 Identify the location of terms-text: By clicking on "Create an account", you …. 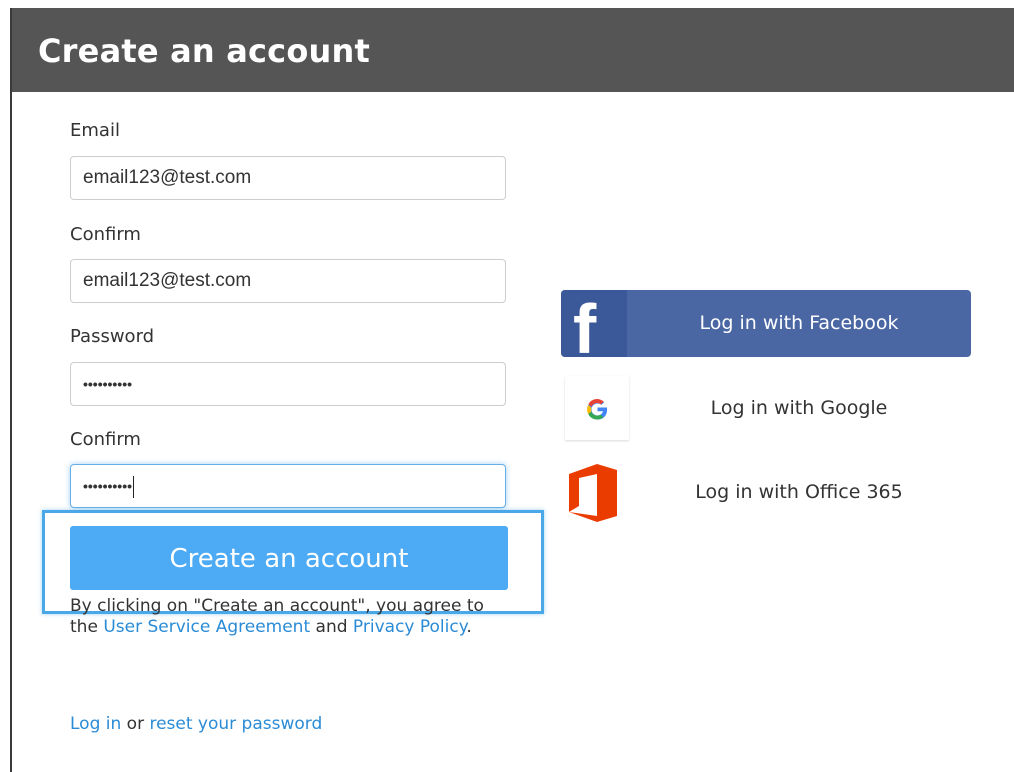
(290, 617).